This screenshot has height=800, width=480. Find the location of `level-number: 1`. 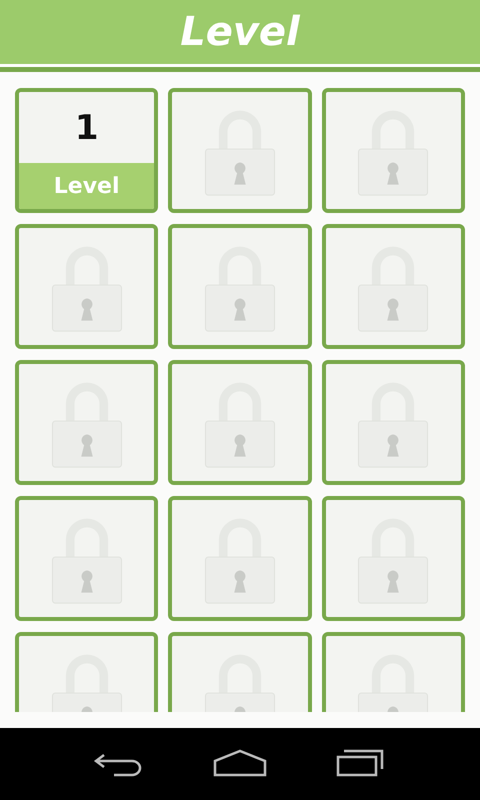

level-number: 1 is located at coordinates (87, 128).